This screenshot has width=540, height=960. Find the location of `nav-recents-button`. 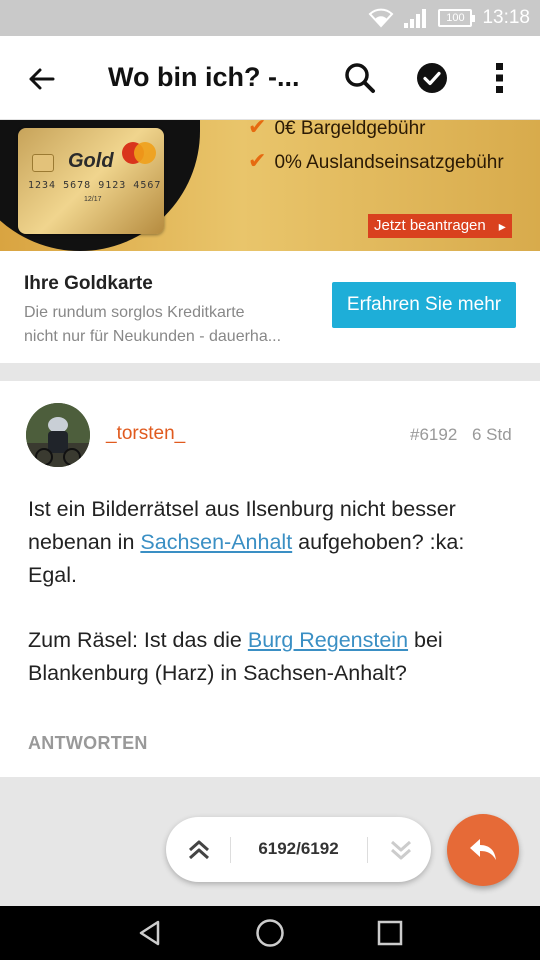

nav-recents-button is located at coordinates (390, 933).